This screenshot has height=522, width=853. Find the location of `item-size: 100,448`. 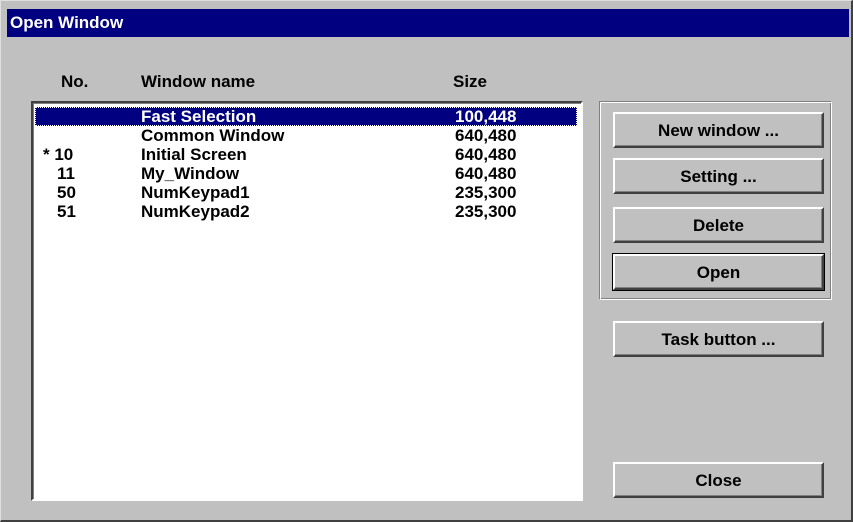

item-size: 100,448 is located at coordinates (486, 116).